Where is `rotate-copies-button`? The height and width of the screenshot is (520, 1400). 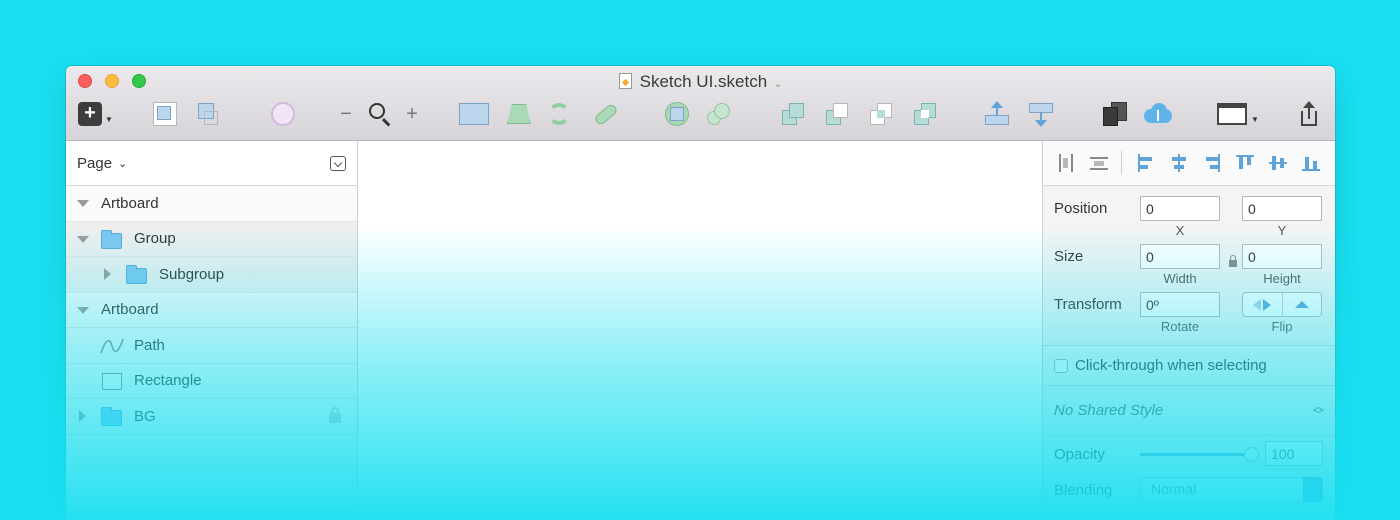
rotate-copies-button is located at coordinates (559, 114).